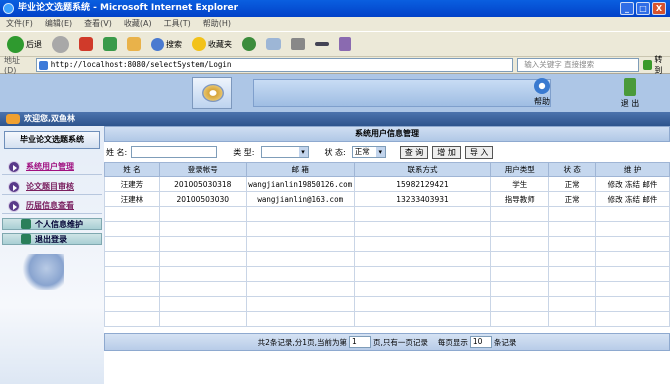 The image size is (670, 384). What do you see at coordinates (15, 44) in the screenshot?
I see `back-arrow-icon` at bounding box center [15, 44].